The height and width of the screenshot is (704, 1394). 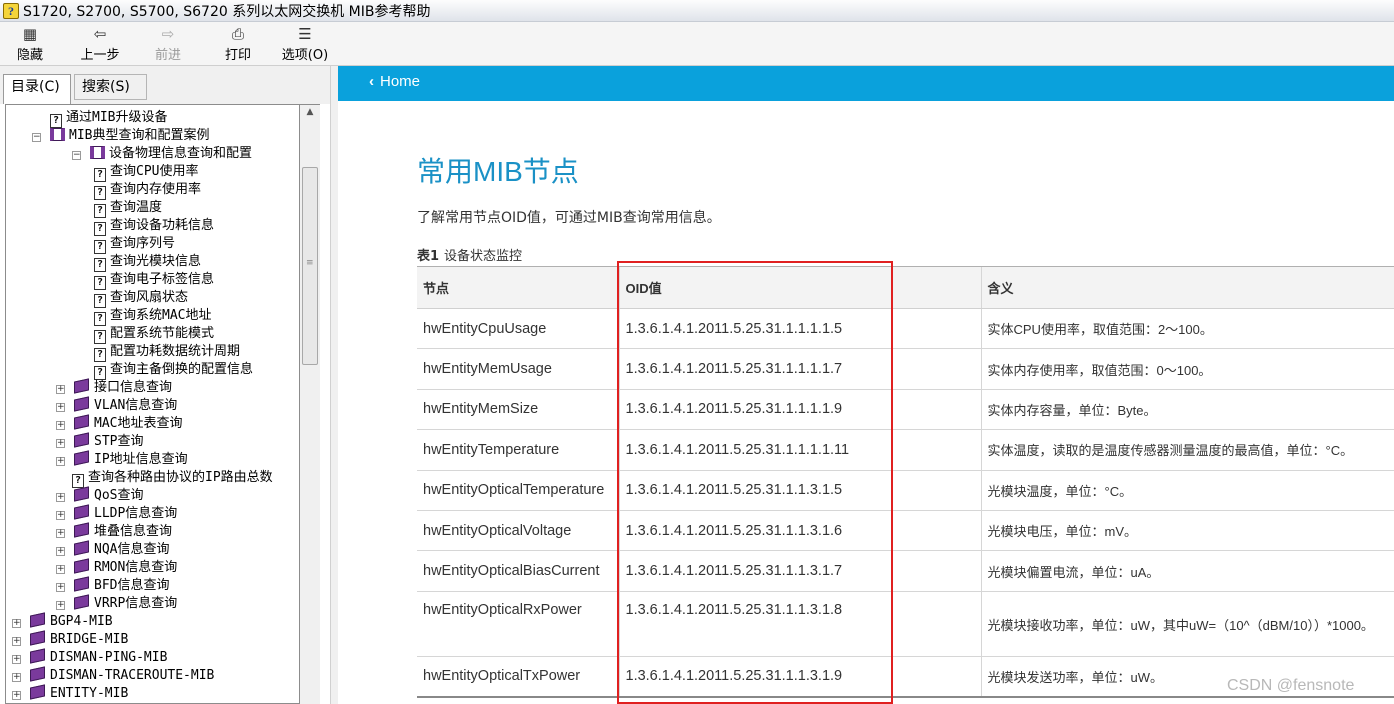 I want to click on tree-item: + LLDP信息查询, so click(x=117, y=513).